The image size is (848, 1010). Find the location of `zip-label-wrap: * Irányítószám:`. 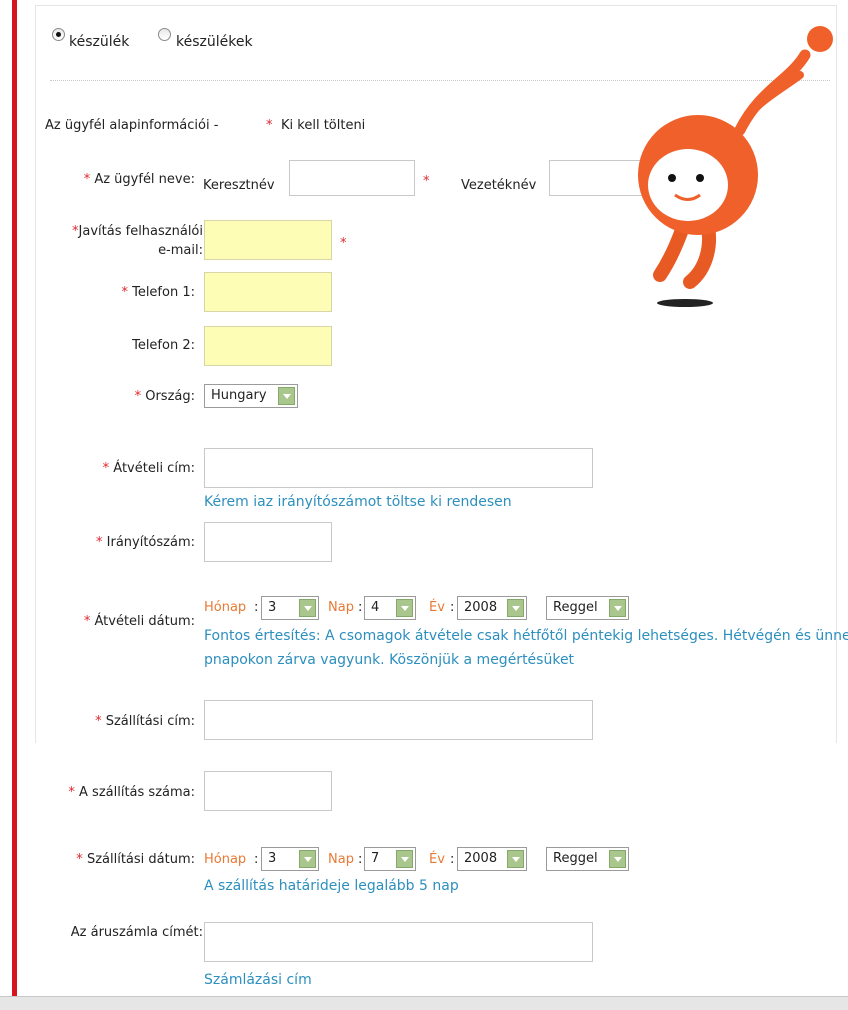

zip-label-wrap: * Irányítószám: is located at coordinates (117, 542).